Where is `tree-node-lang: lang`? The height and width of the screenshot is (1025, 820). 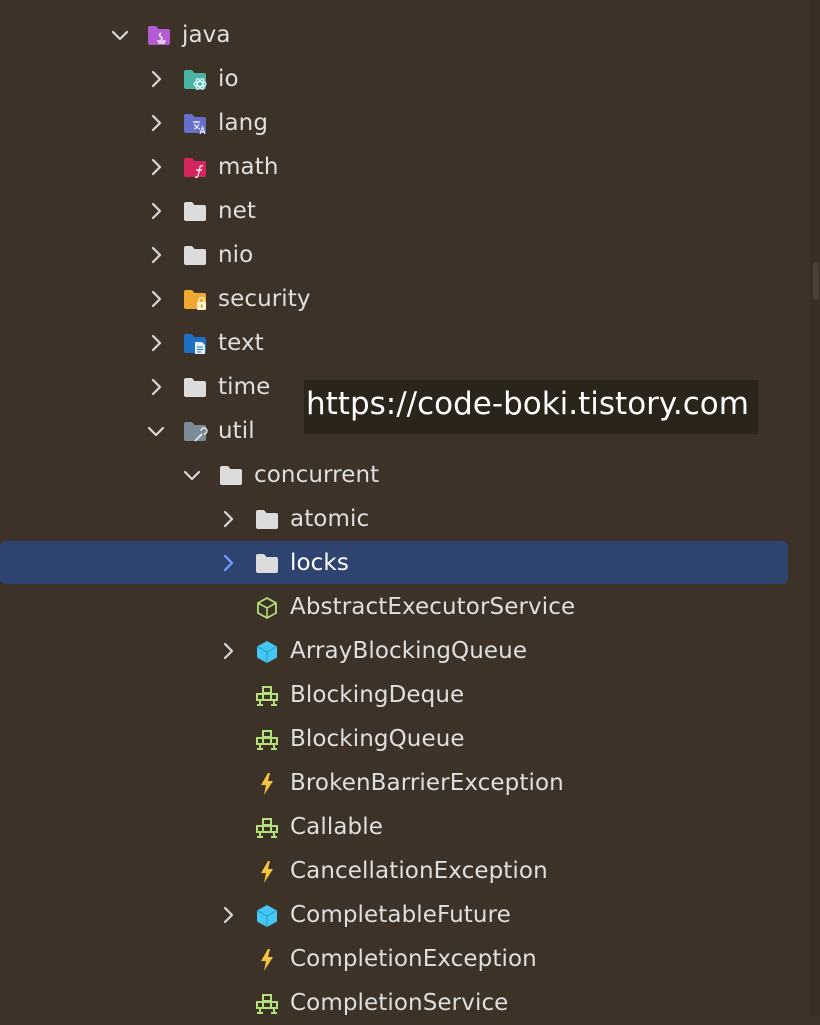 tree-node-lang: lang is located at coordinates (405, 123).